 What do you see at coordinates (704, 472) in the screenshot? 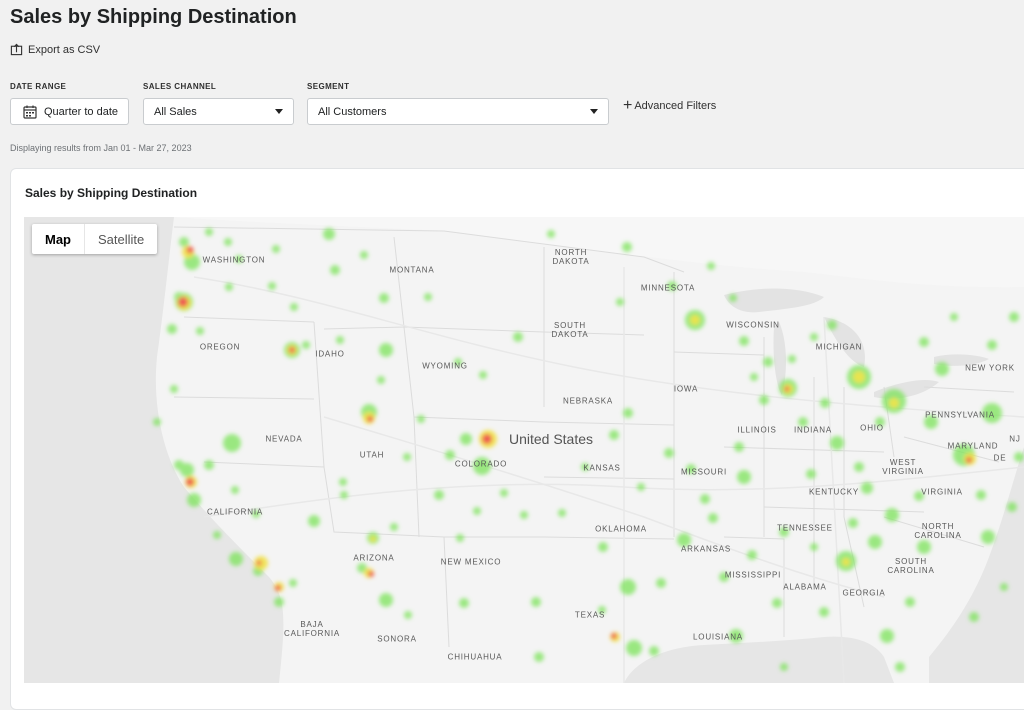
I see `state-label: MISSOURI` at bounding box center [704, 472].